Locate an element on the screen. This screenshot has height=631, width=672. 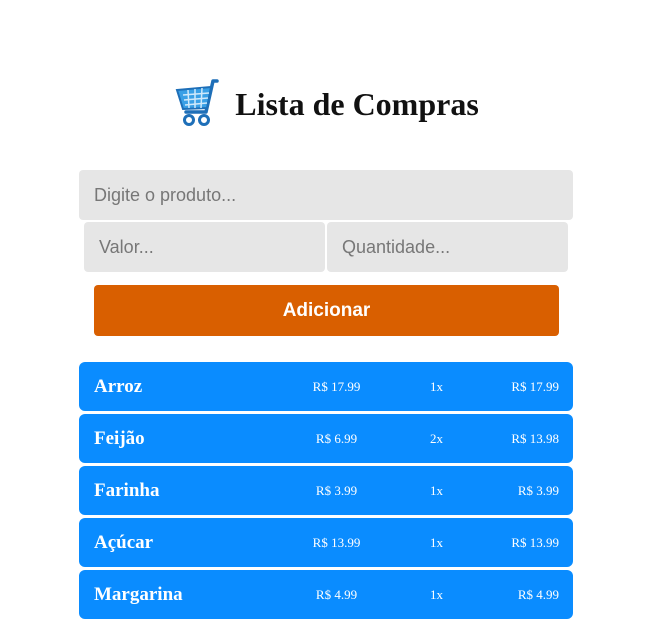
list-item: Feijão R$ 6.99 2x R$ 13.98 is located at coordinates (326, 438).